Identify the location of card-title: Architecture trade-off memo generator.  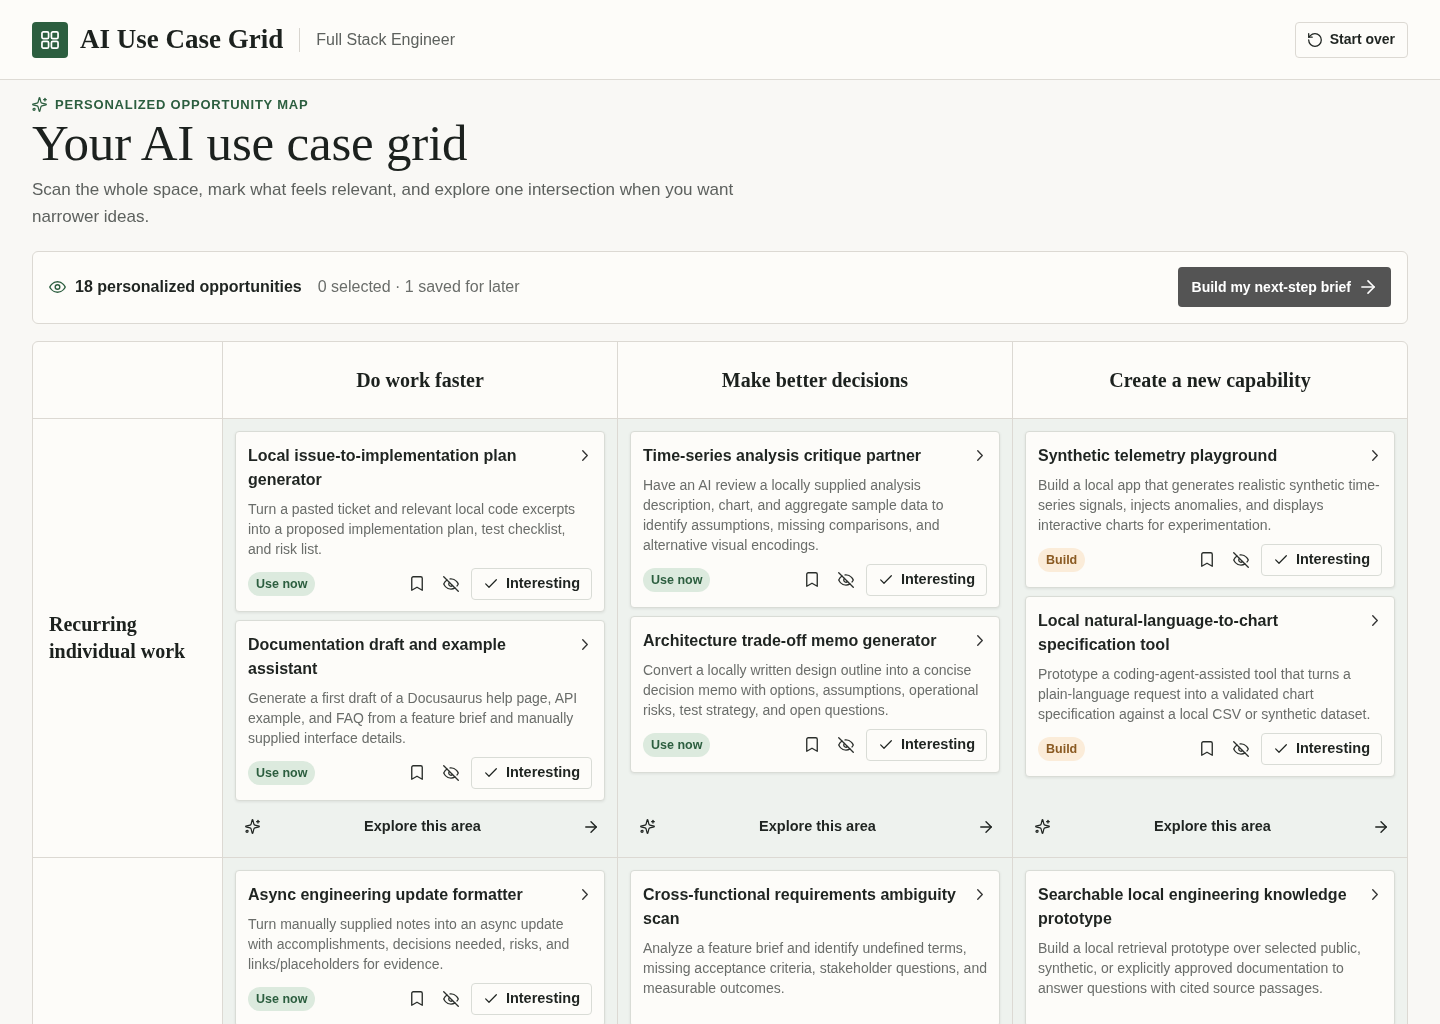
(790, 640).